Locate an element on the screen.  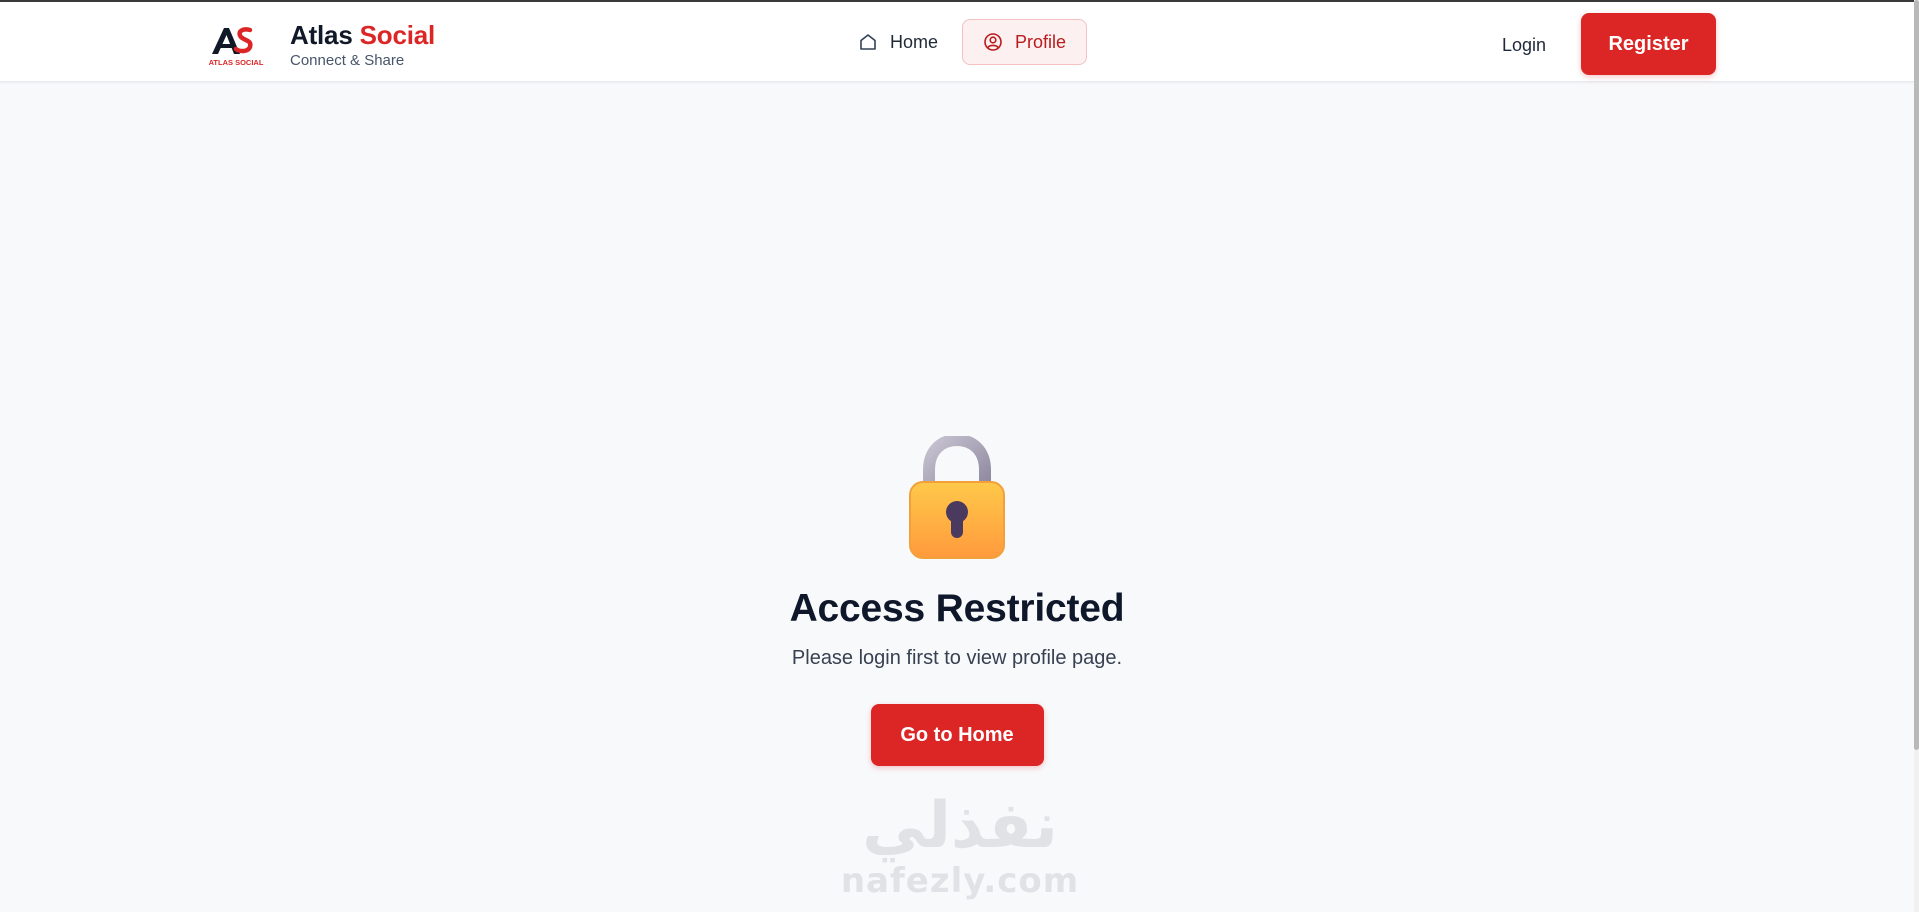
watermark: نفذلي nafezly.com is located at coordinates (960, 851).